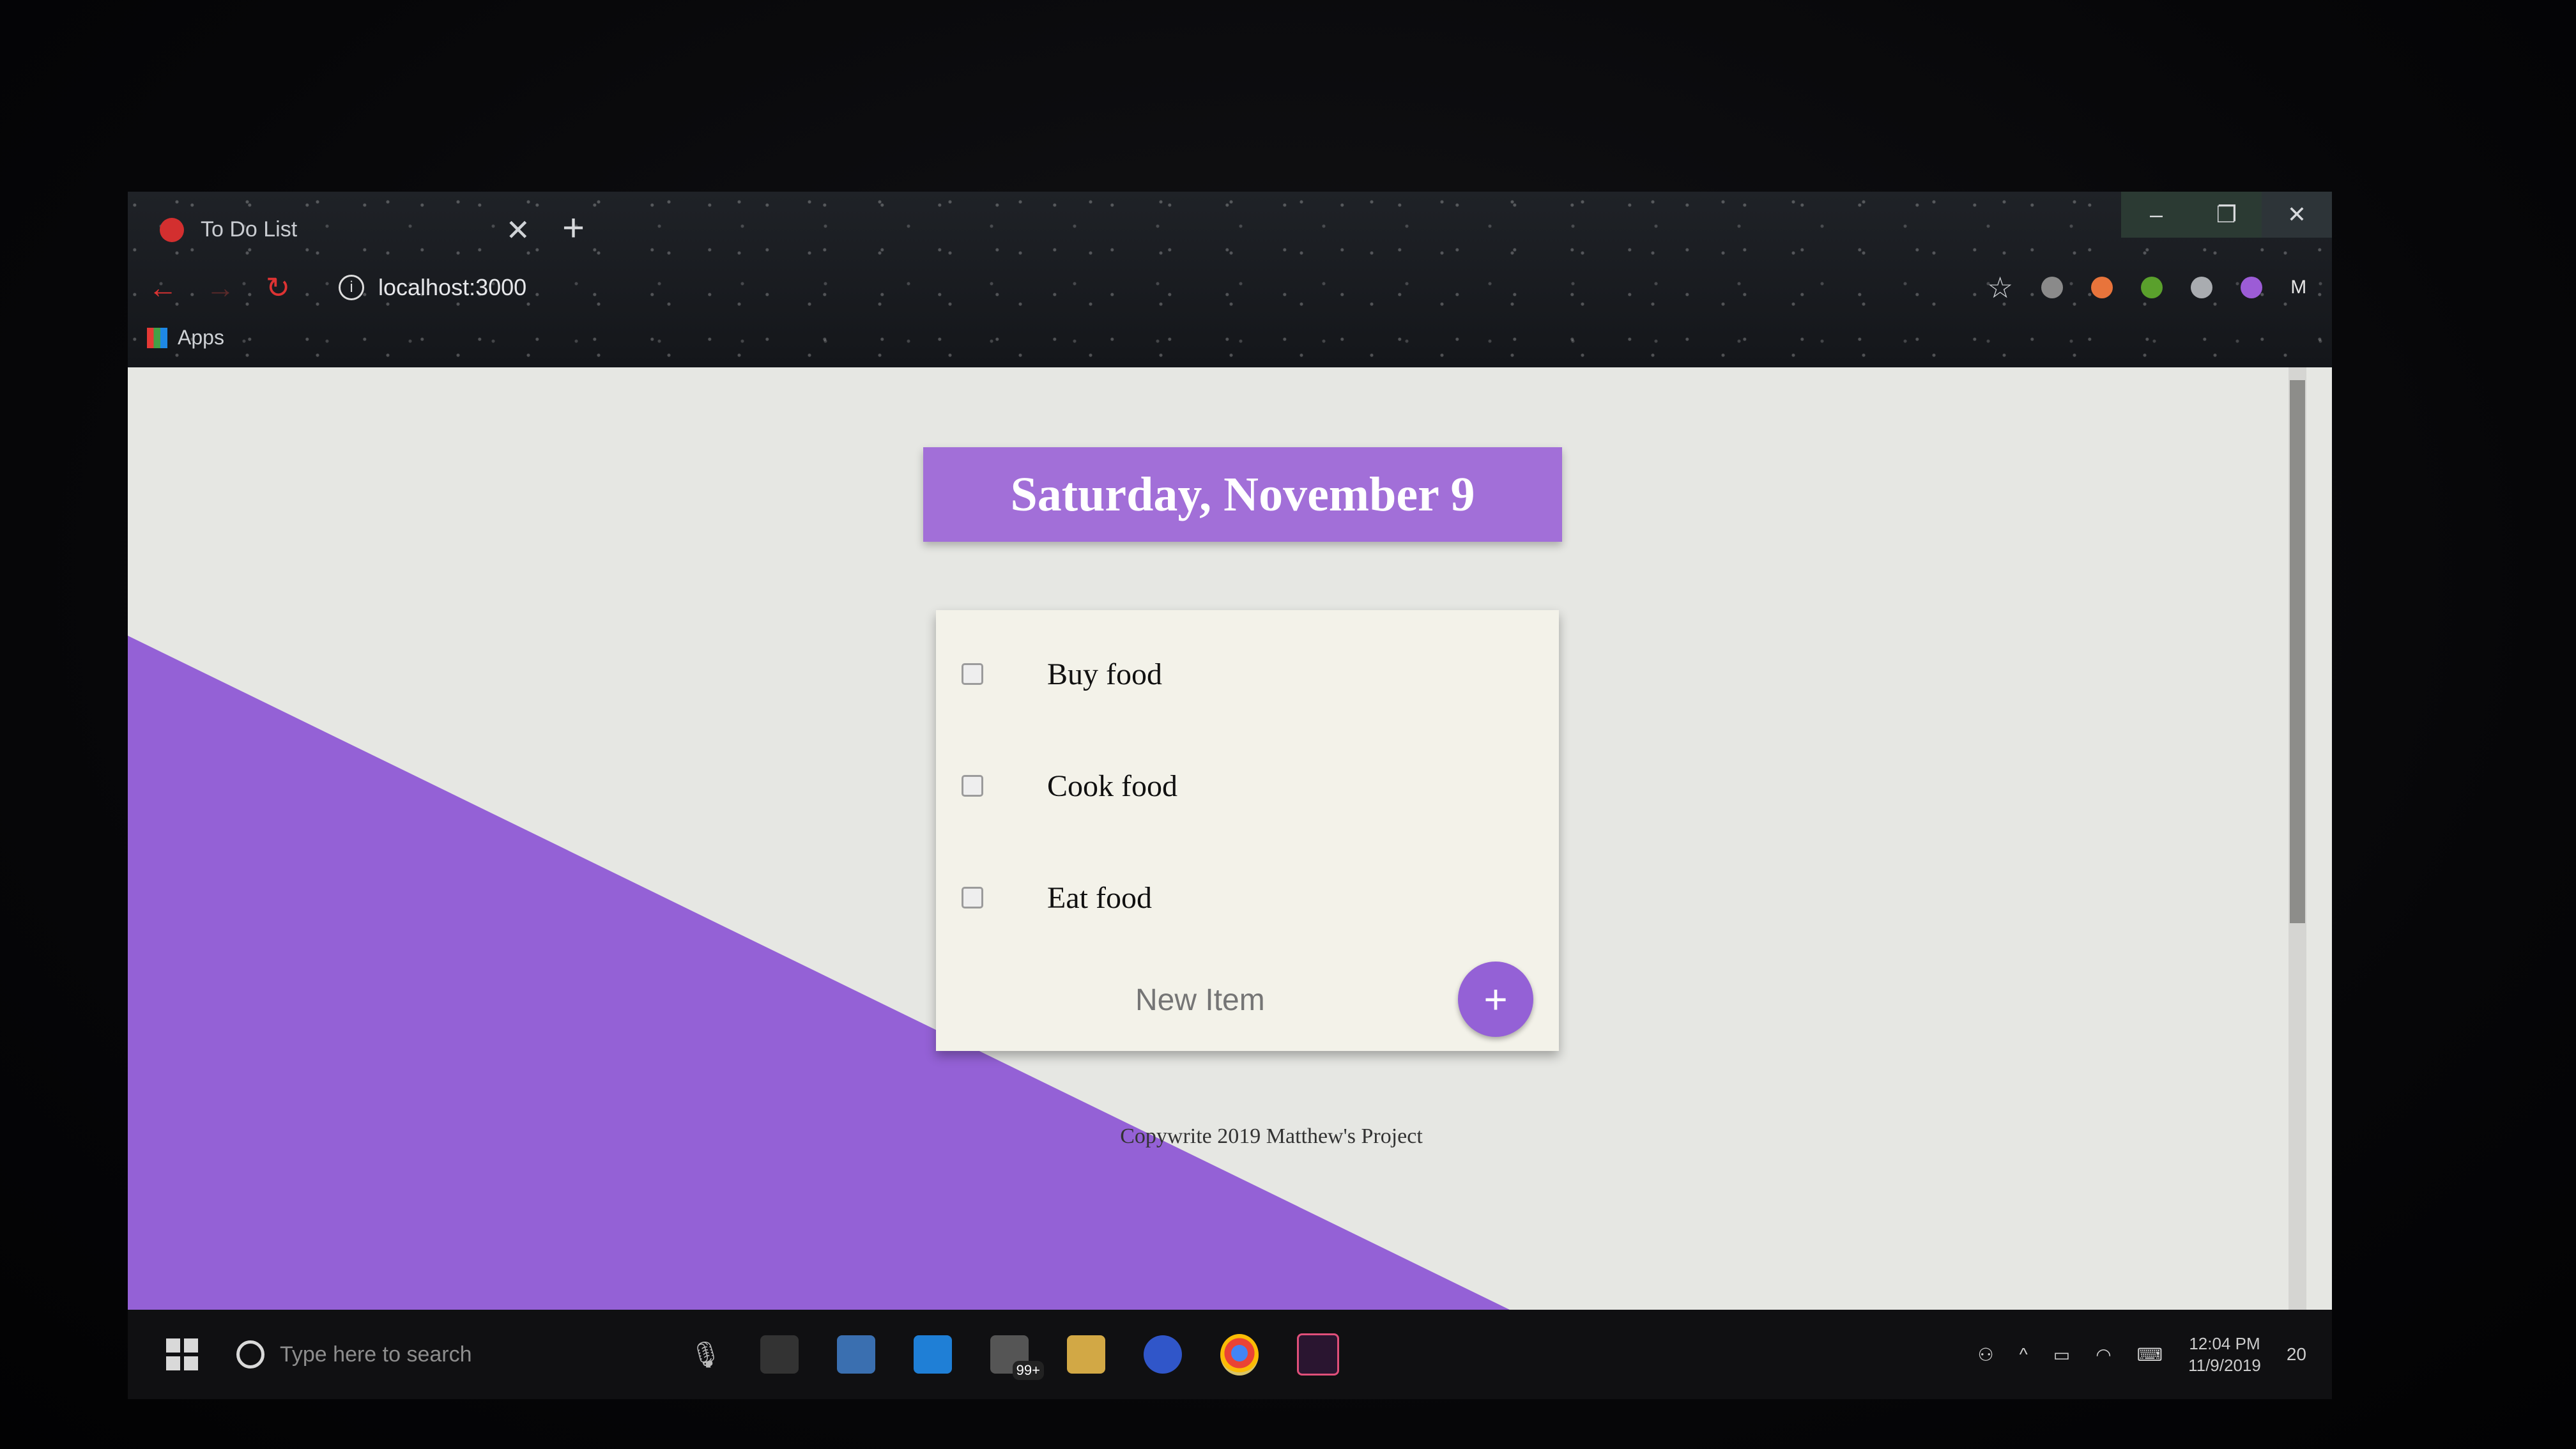 The height and width of the screenshot is (1449, 2576). Describe the element at coordinates (1271, 1136) in the screenshot. I see `footer-text: Copywrite 2019 Matthew's Project` at that location.